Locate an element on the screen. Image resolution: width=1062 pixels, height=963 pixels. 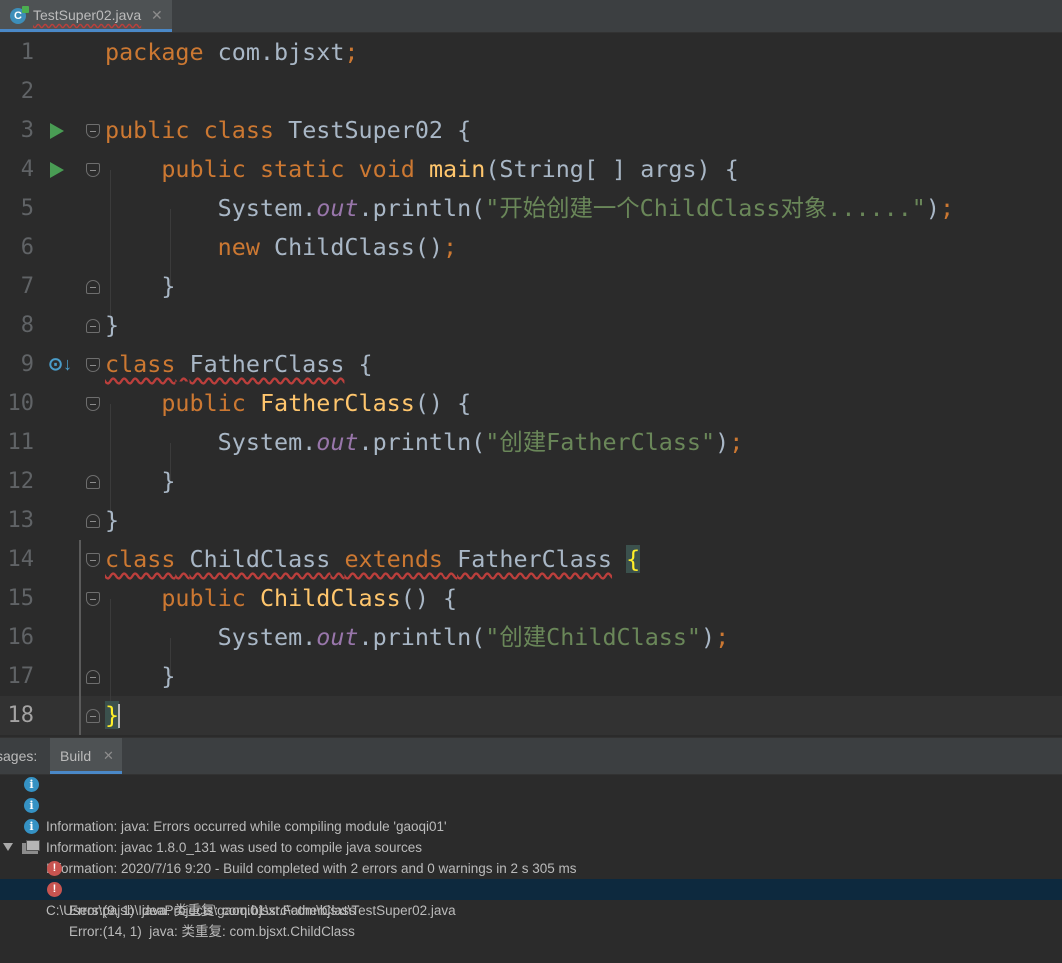
line-number: 11 is located at coordinates (21, 442).